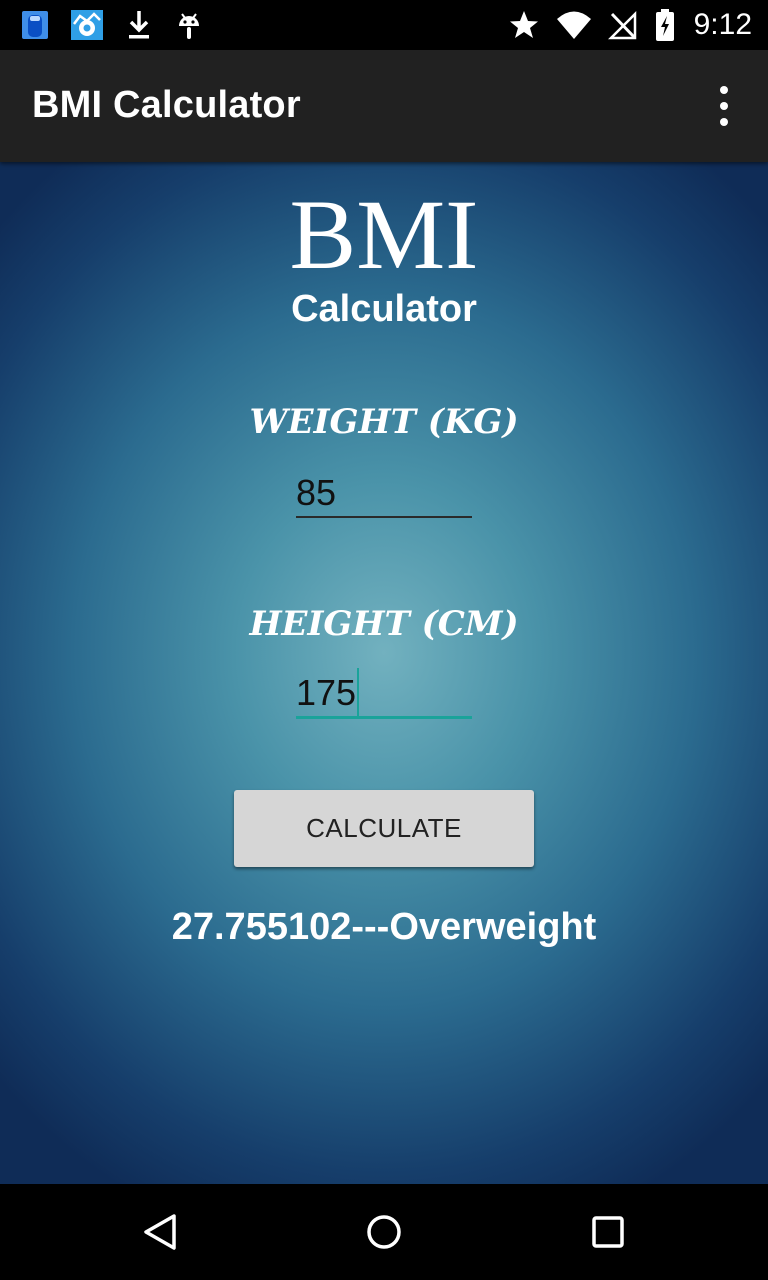 This screenshot has height=1280, width=768. Describe the element at coordinates (358, 692) in the screenshot. I see `text-cursor` at that location.